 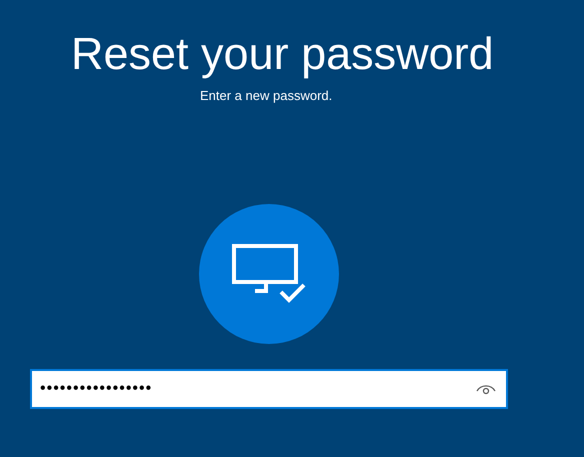 I want to click on monitor-check-icon, so click(x=269, y=274).